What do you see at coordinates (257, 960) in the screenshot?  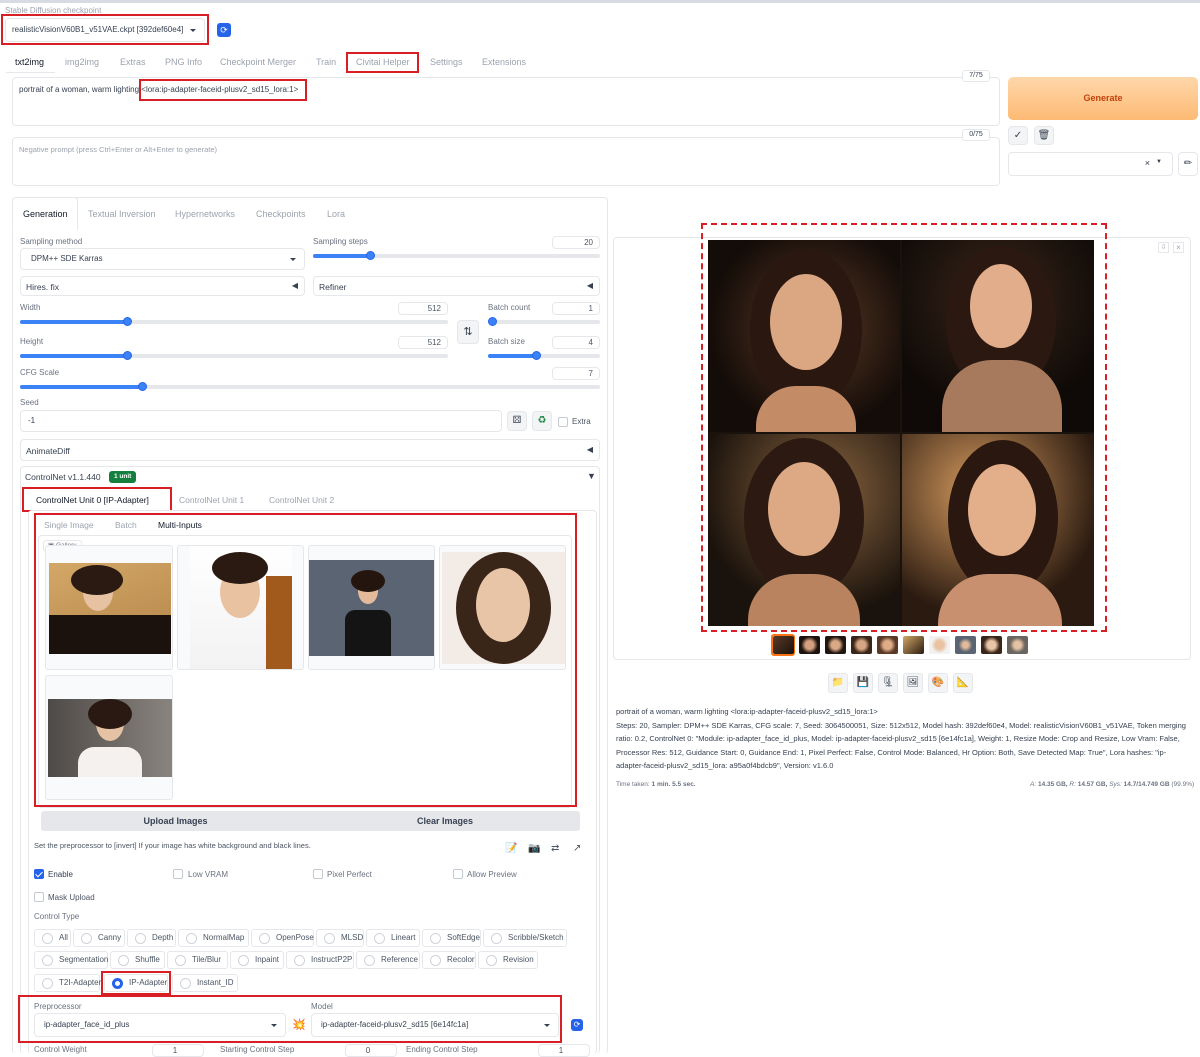 I see `control-type-inpaint: Inpaint` at bounding box center [257, 960].